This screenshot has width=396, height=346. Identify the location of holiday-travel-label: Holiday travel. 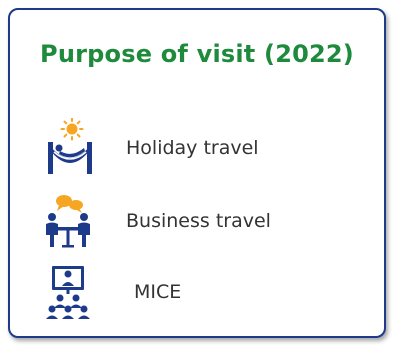
(192, 148).